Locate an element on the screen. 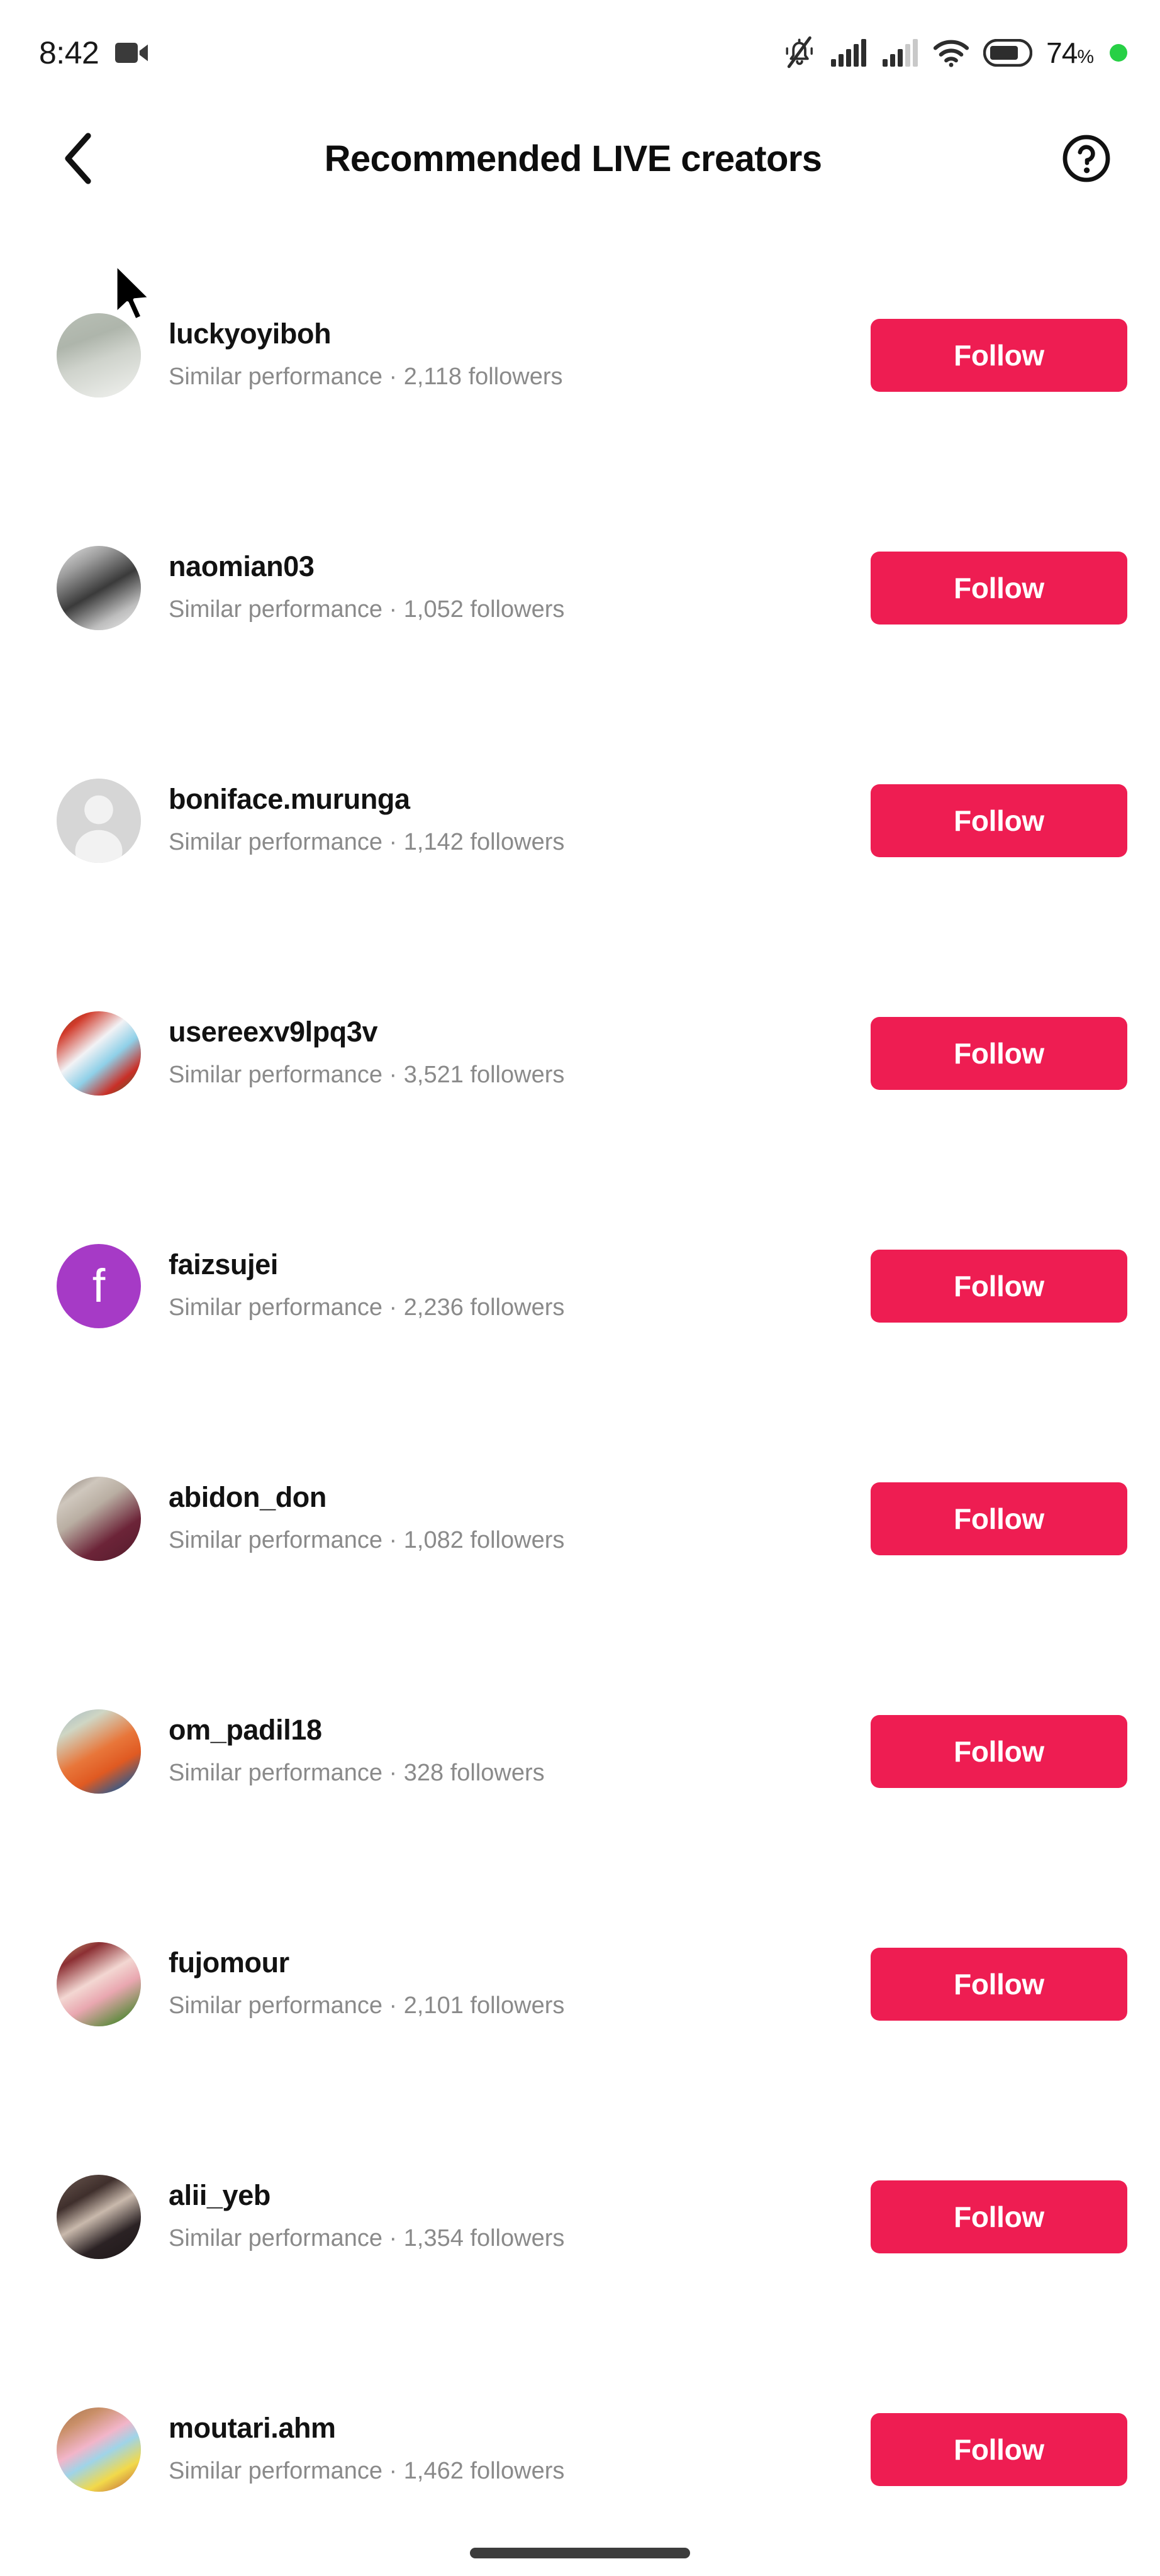 The width and height of the screenshot is (1160, 2576). status-bar-left: 8:42 is located at coordinates (94, 53).